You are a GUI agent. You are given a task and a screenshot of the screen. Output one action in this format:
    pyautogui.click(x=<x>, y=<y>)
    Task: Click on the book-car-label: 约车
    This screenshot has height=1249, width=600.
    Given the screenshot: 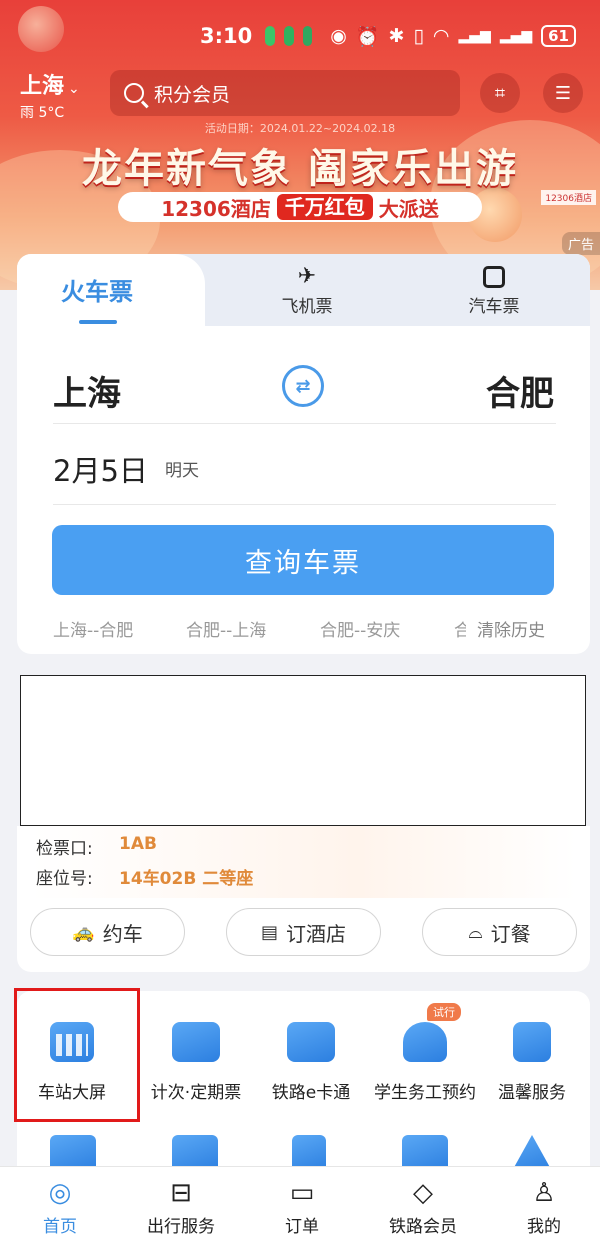 What is the action you would take?
    pyautogui.click(x=122, y=933)
    